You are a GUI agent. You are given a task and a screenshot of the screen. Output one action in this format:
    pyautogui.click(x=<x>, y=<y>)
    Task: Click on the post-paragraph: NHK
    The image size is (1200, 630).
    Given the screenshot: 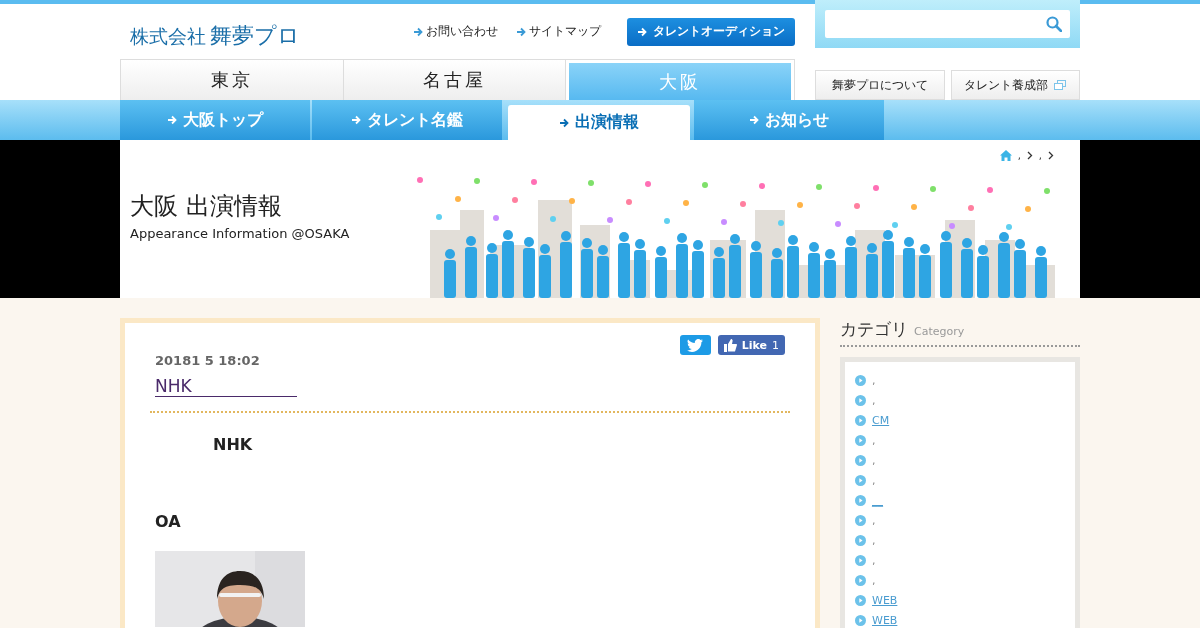 What is the action you would take?
    pyautogui.click(x=233, y=444)
    